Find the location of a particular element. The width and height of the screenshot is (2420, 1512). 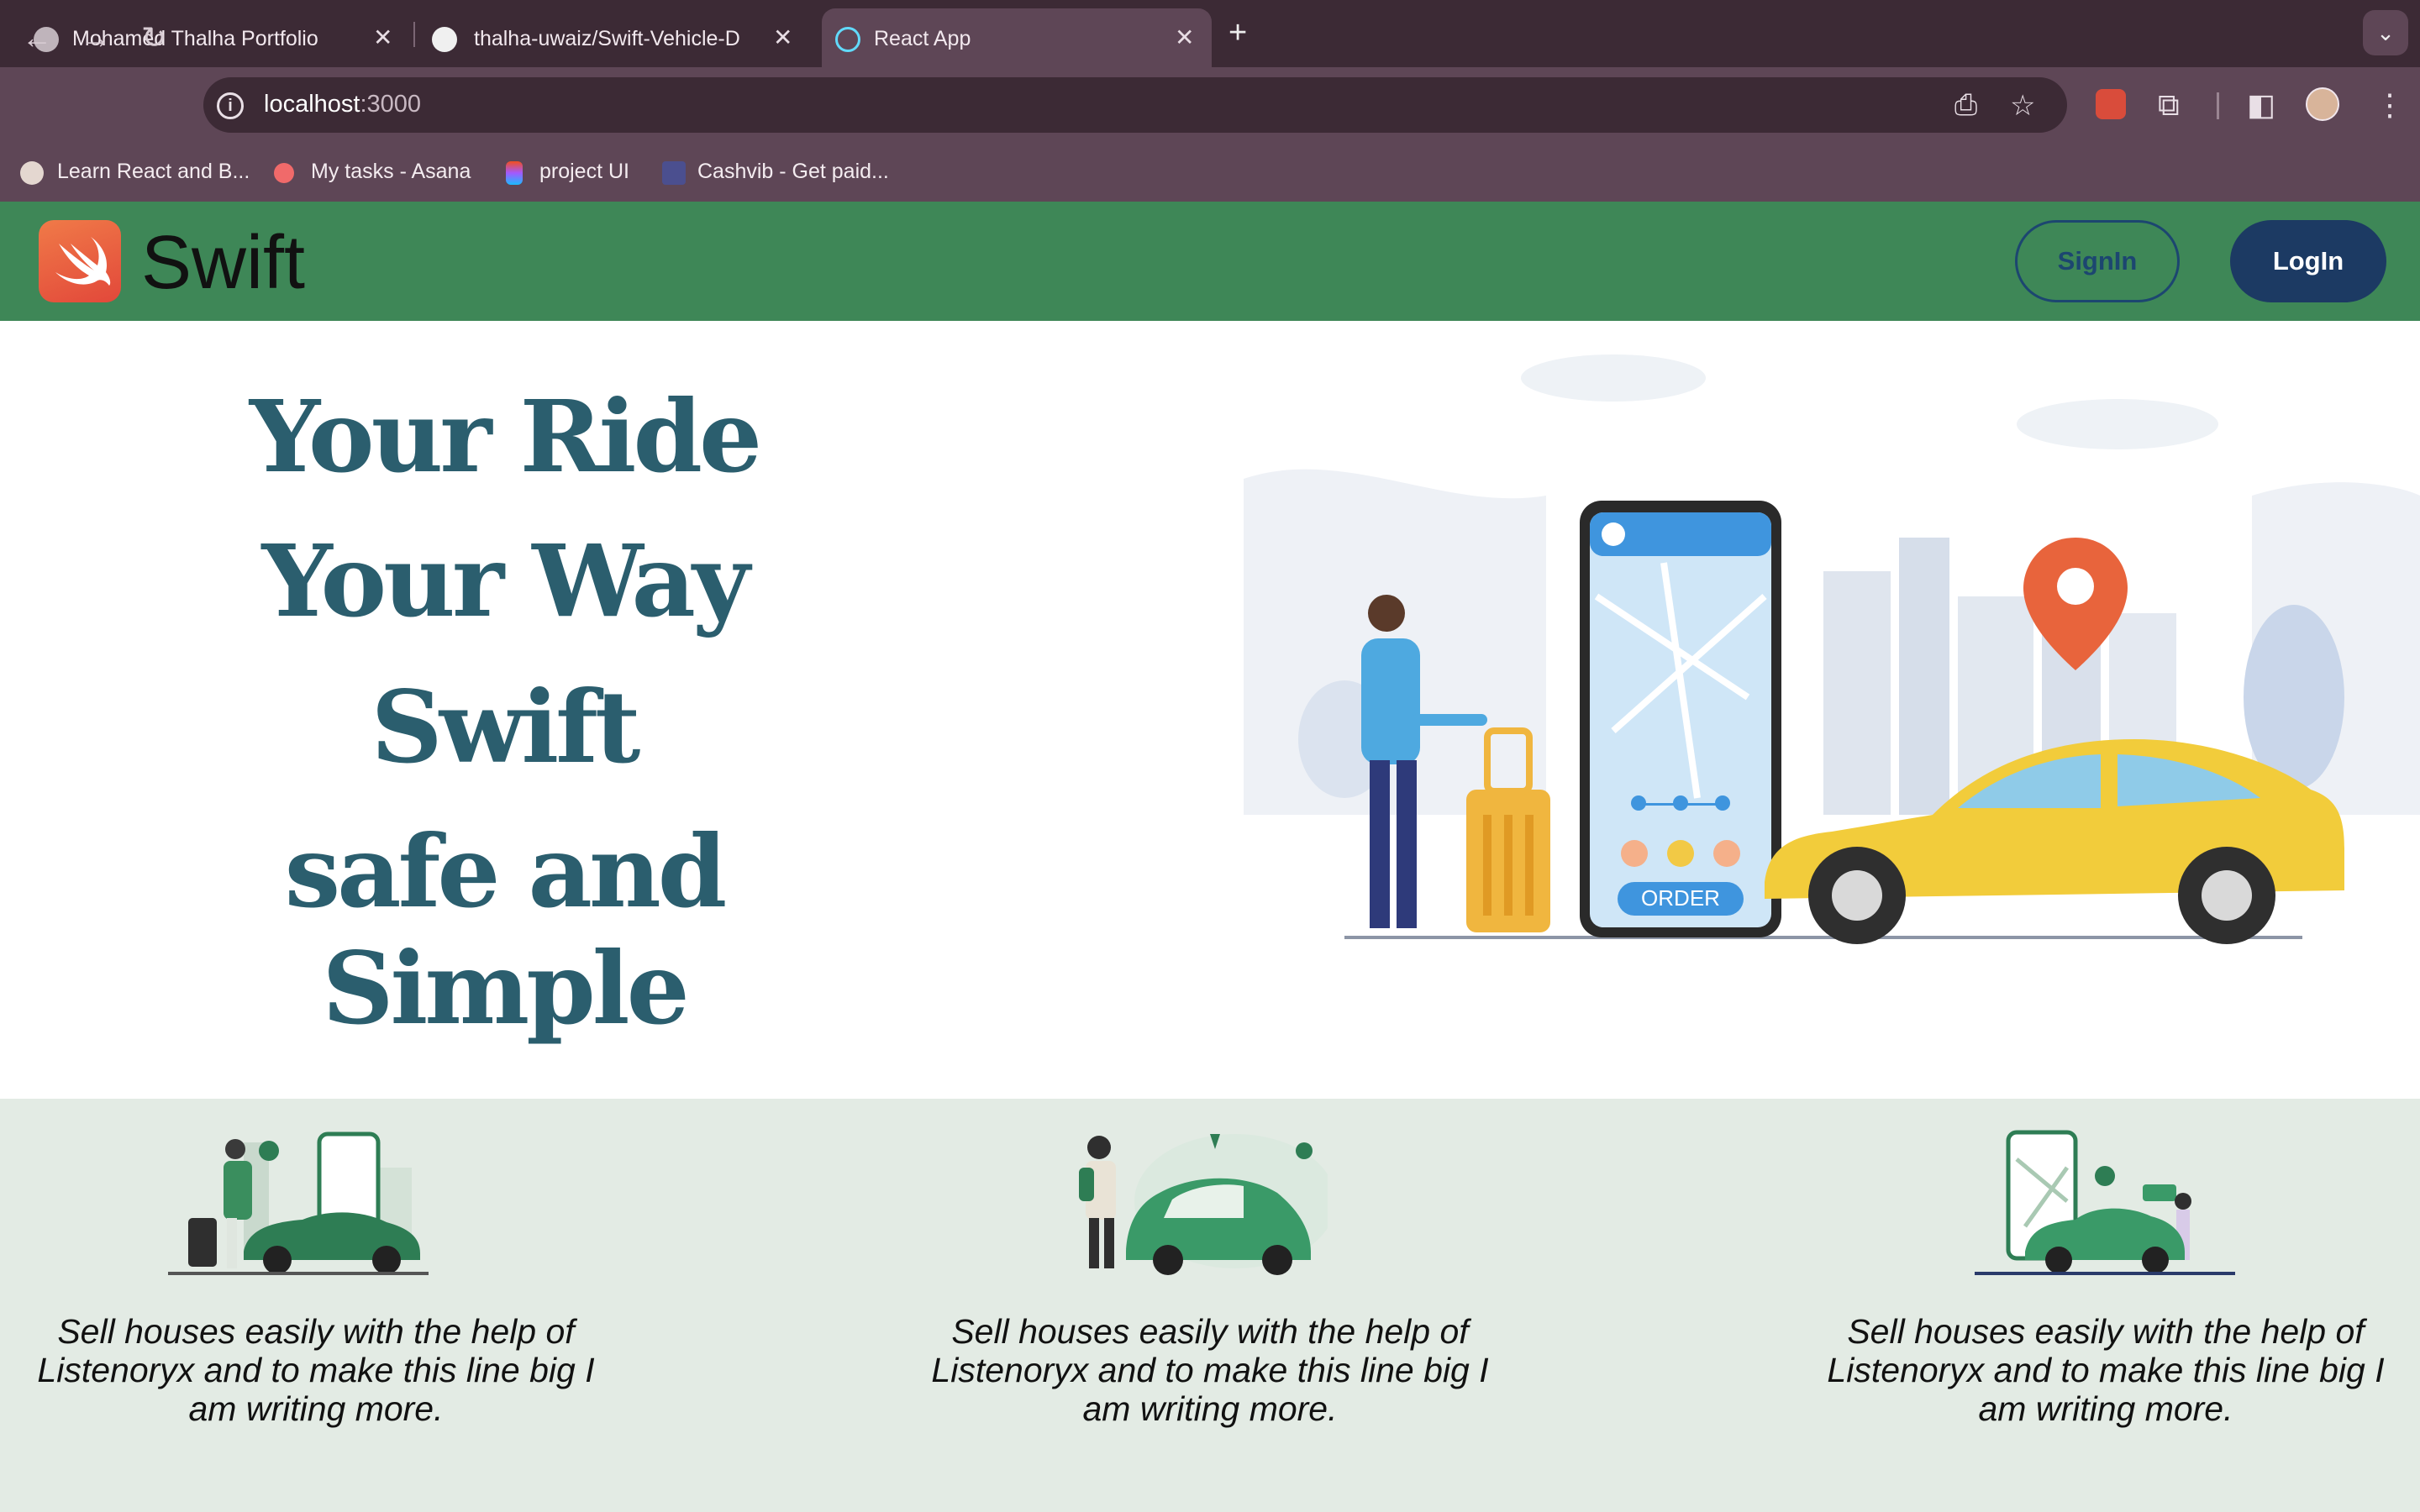

hero-line-4: safe and Simple is located at coordinates (506, 930).